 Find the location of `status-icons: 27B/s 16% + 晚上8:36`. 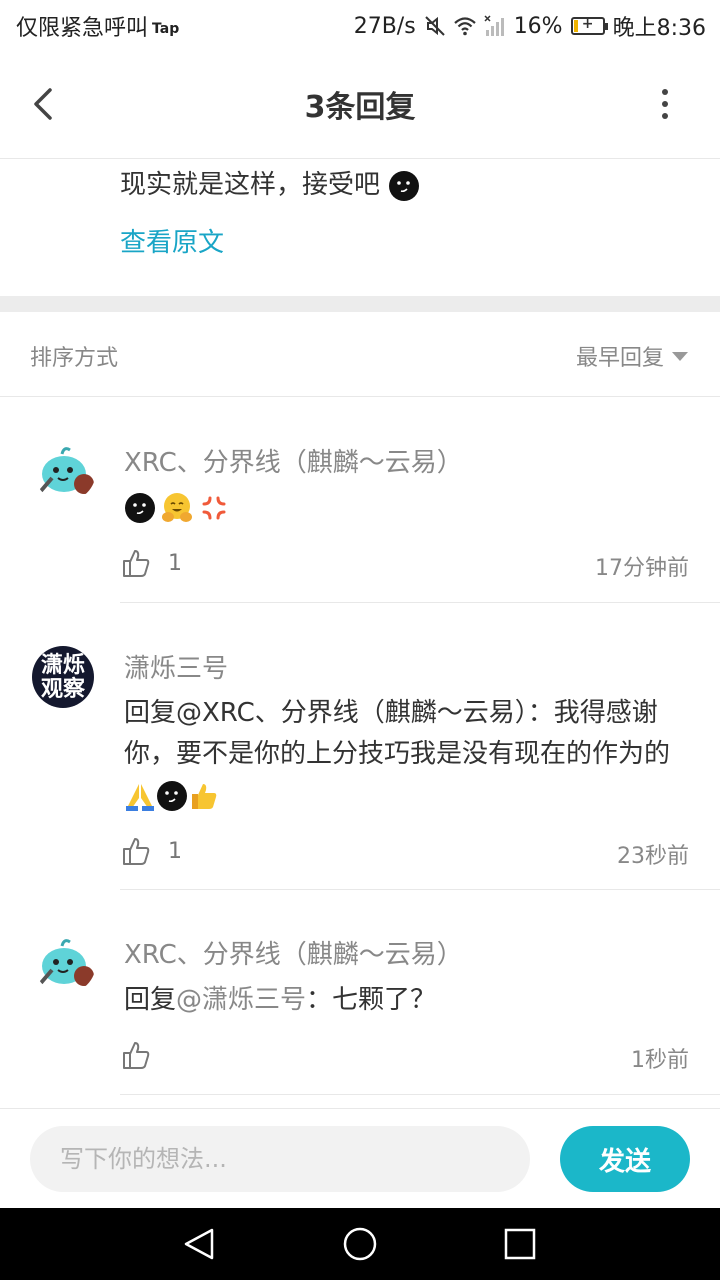

status-icons: 27B/s 16% + 晚上8:36 is located at coordinates (530, 26).